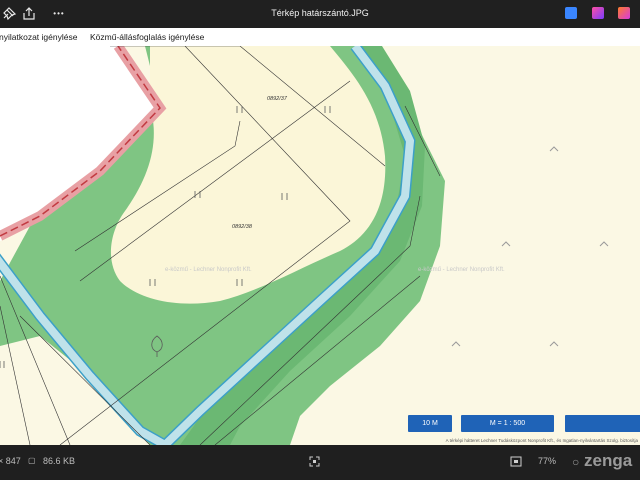  What do you see at coordinates (59, 461) in the screenshot?
I see `file-size: 86.6 KB` at bounding box center [59, 461].